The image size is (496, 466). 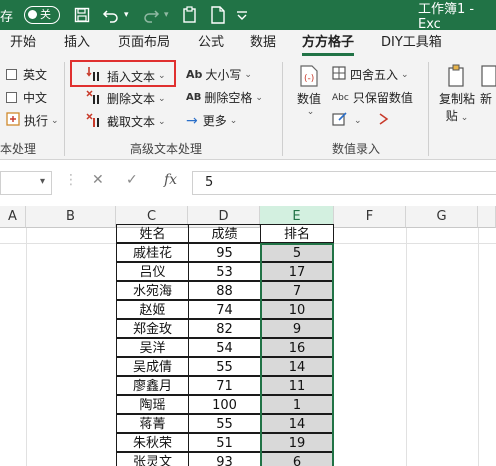 I want to click on cell-name: 吴成倩, so click(x=152, y=366).